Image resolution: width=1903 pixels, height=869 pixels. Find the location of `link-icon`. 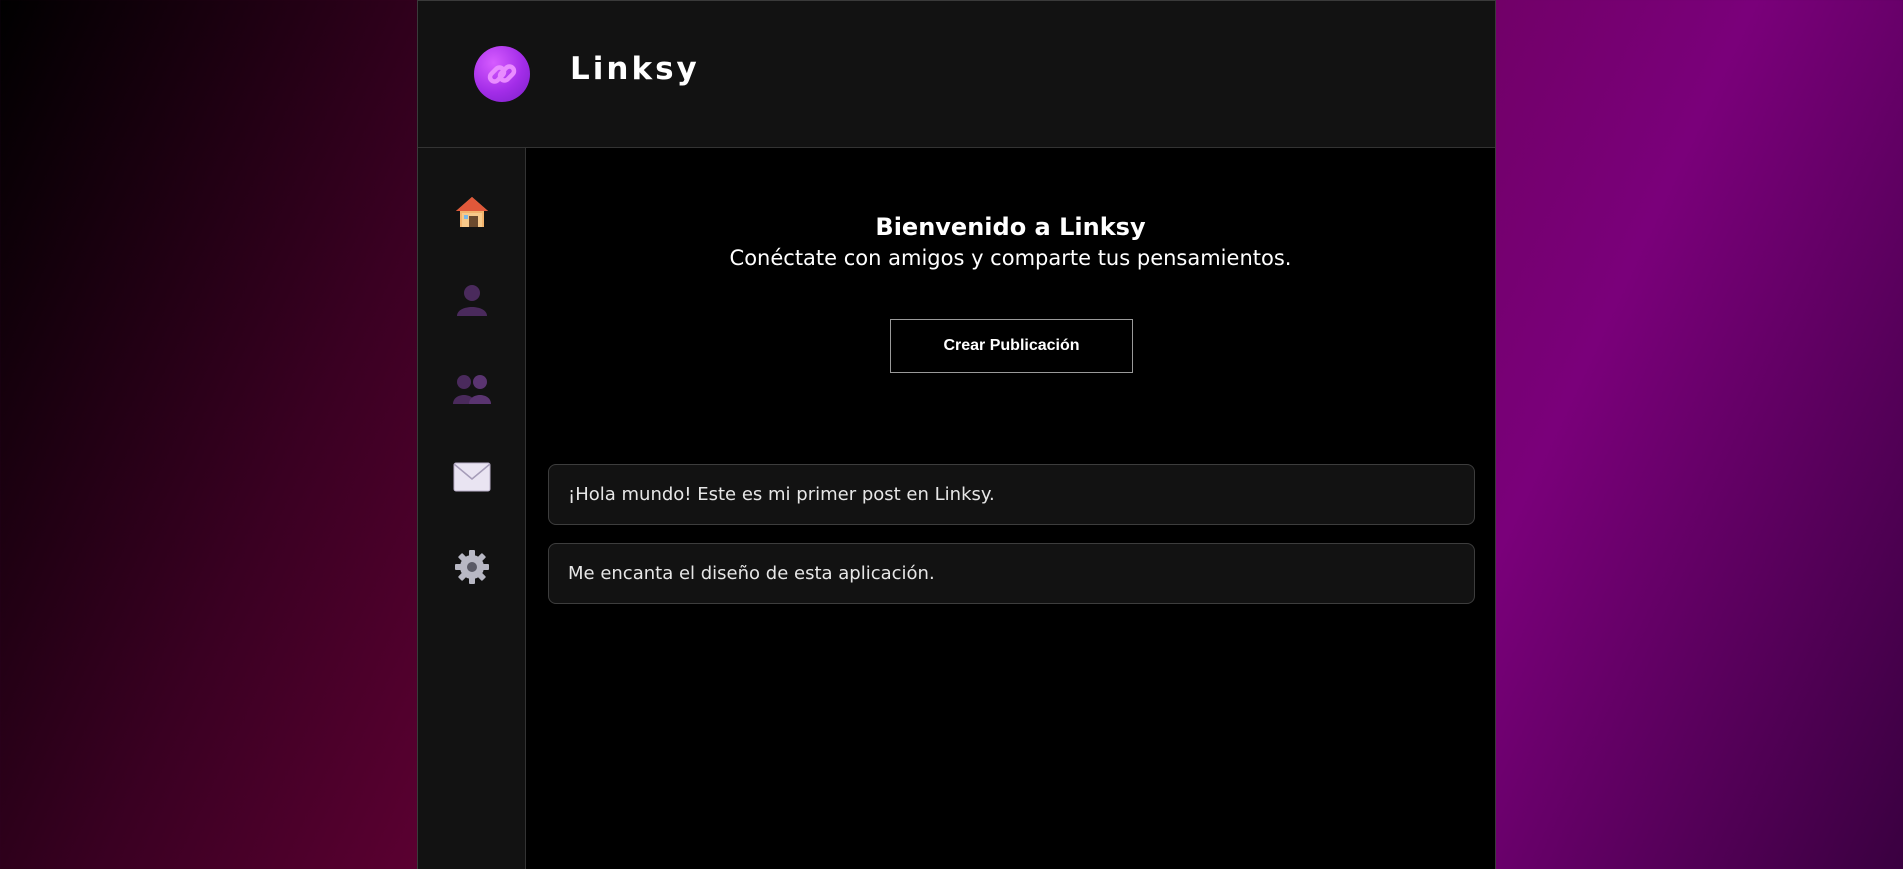

link-icon is located at coordinates (502, 74).